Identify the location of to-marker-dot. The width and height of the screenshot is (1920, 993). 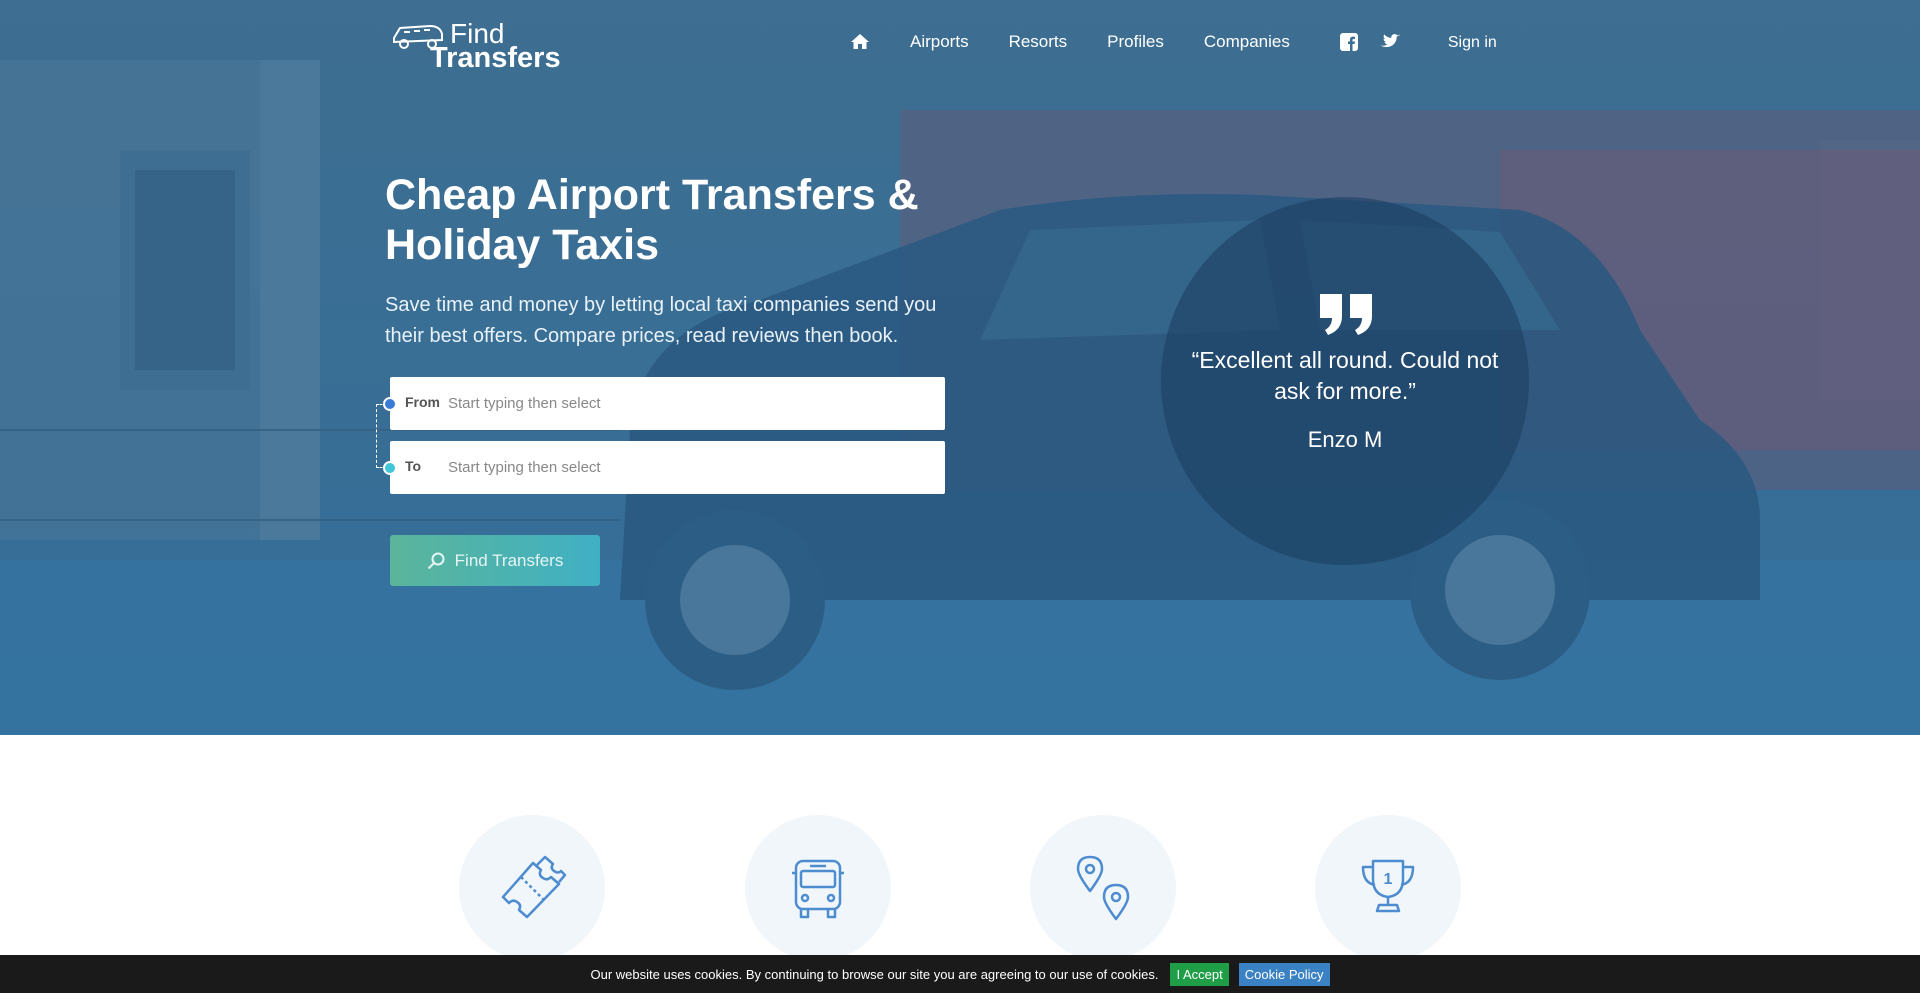
(390, 468).